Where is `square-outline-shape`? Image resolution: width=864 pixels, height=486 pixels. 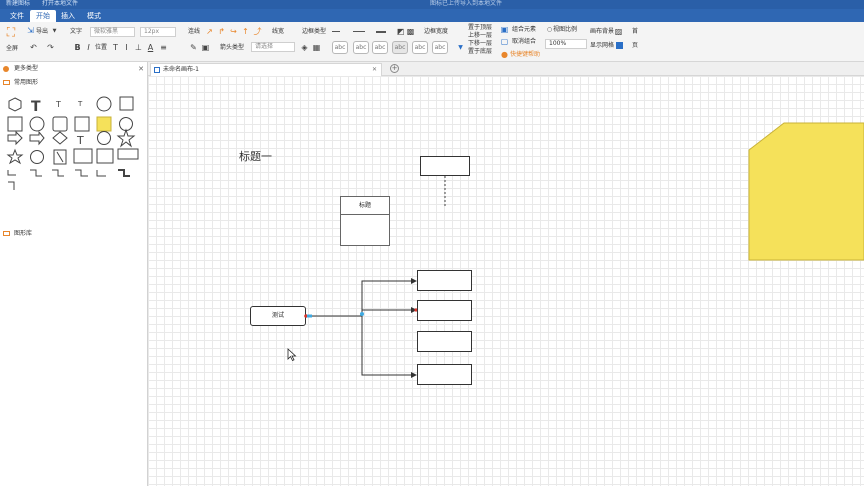 square-outline-shape is located at coordinates (82, 124).